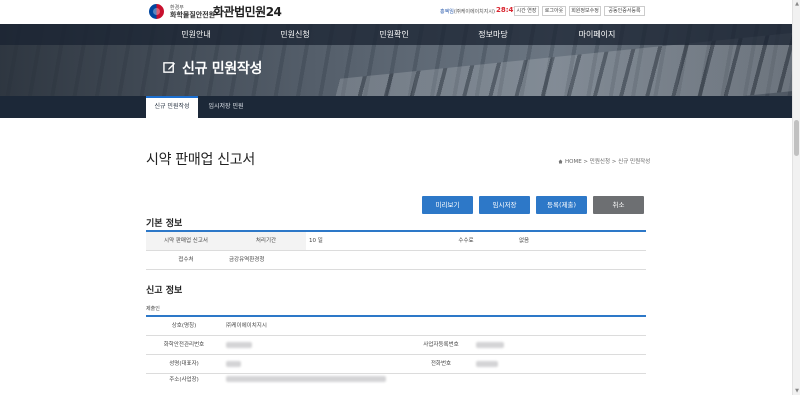 The image size is (800, 395). I want to click on sub-tabs: 신규 민원작성 임시저장 민원, so click(396, 107).